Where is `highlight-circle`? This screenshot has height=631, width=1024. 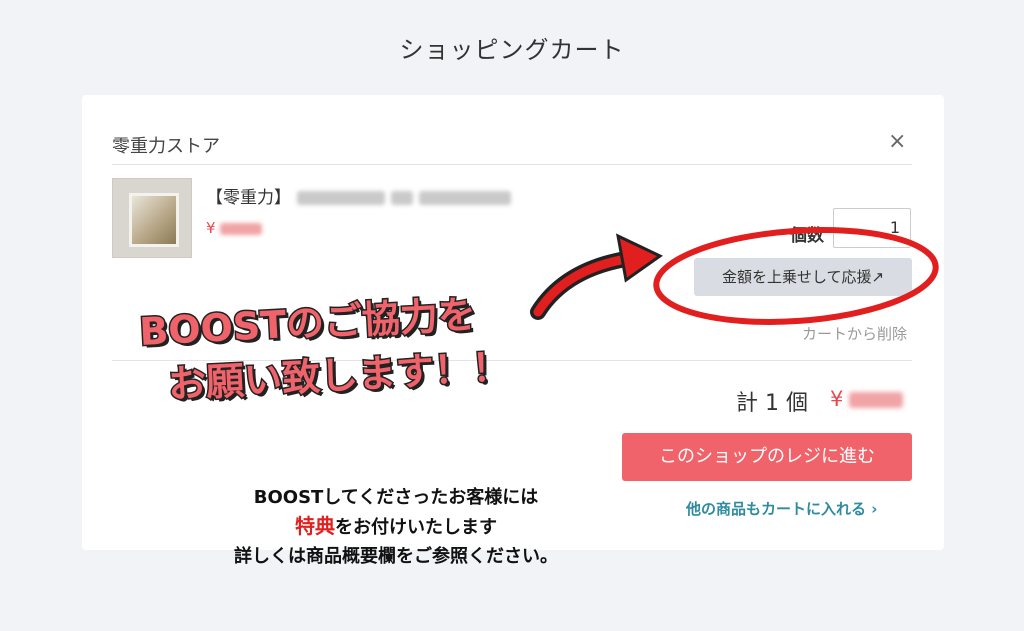
highlight-circle is located at coordinates (796, 276).